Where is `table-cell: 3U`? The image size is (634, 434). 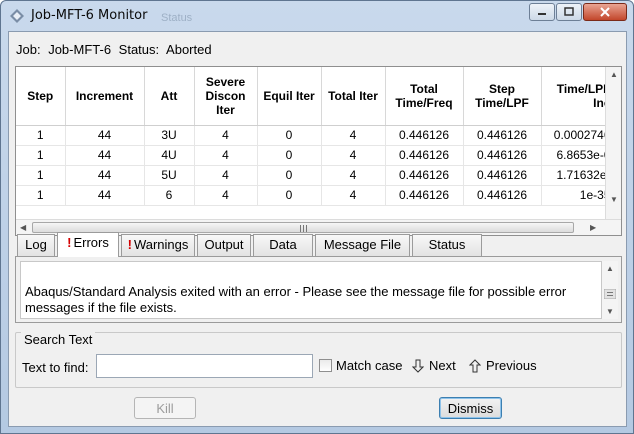 table-cell: 3U is located at coordinates (169, 135).